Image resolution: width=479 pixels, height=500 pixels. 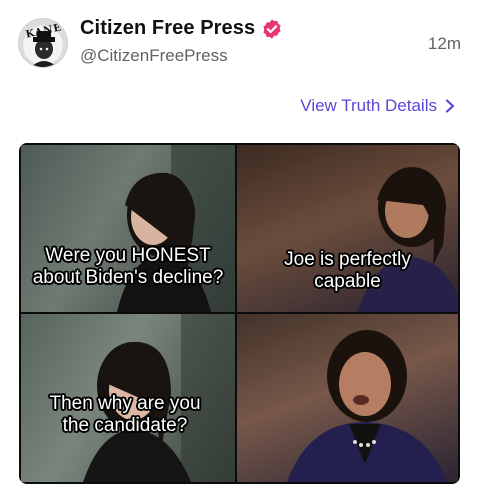 What do you see at coordinates (367, 406) in the screenshot?
I see `speaker-figure-icon` at bounding box center [367, 406].